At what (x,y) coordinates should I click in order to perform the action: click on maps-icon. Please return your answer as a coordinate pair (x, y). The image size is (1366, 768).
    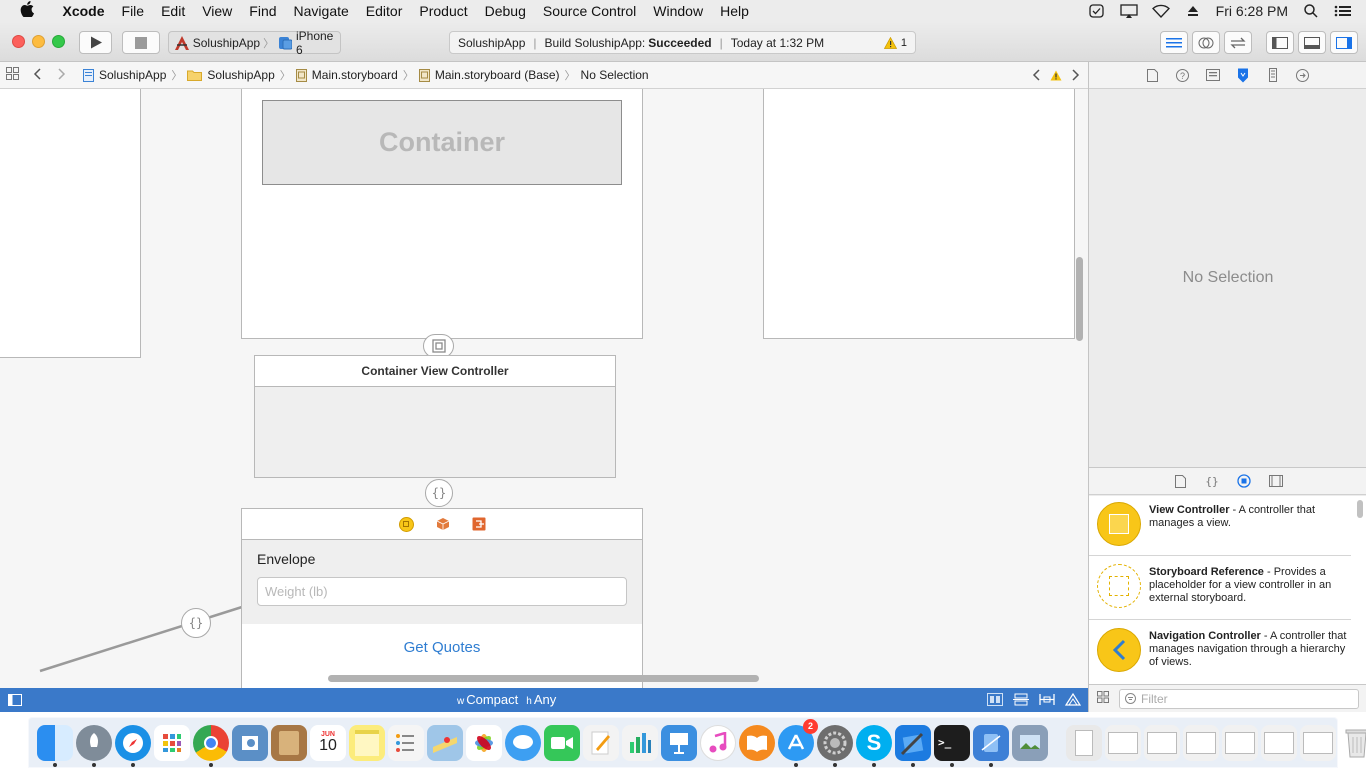
    Looking at the image, I should click on (445, 742).